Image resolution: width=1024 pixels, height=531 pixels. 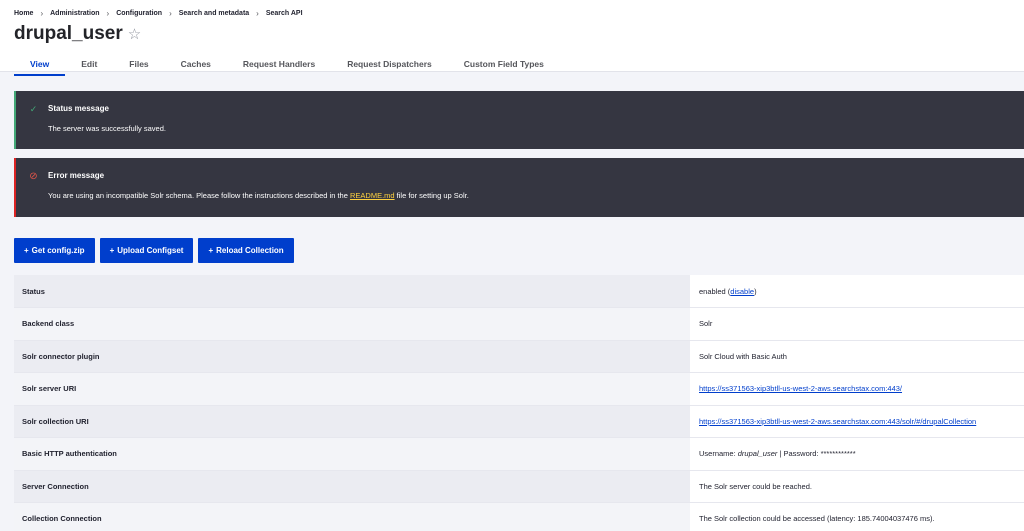 What do you see at coordinates (250, 250) in the screenshot?
I see `reload-collection-label: Reload Collection` at bounding box center [250, 250].